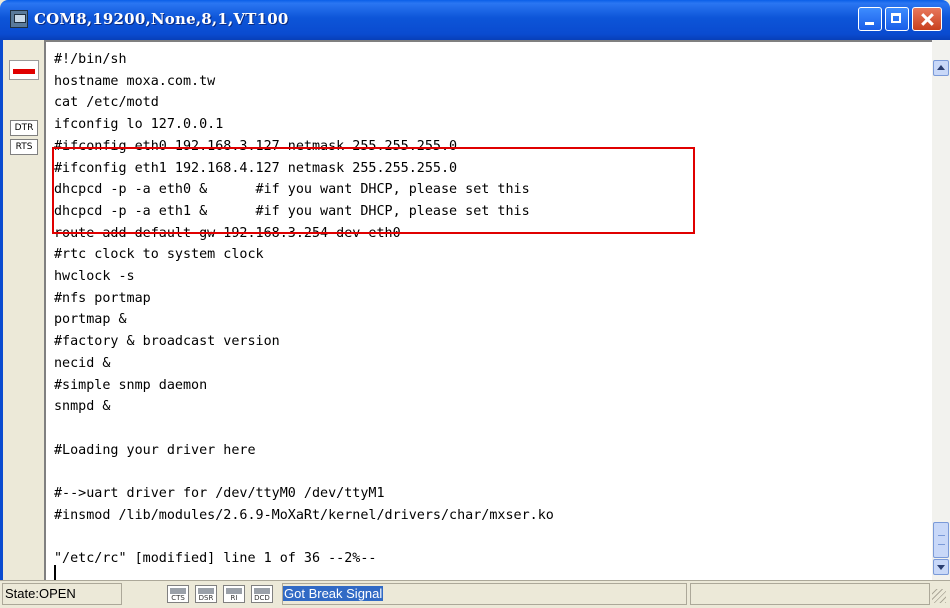  I want to click on maximize-button, so click(897, 19).